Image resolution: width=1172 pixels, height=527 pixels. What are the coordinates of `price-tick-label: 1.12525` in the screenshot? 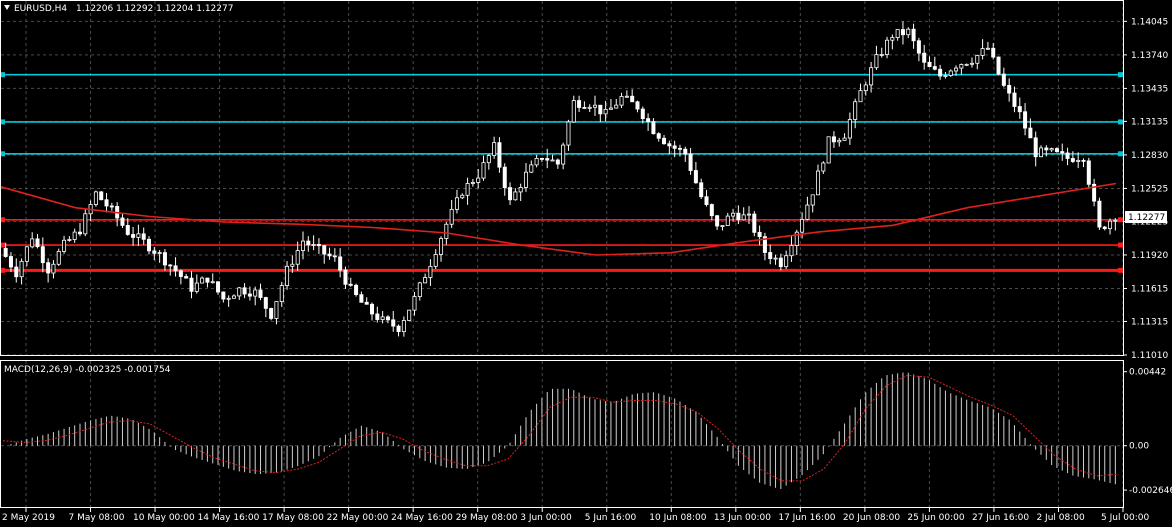 It's located at (1149, 189).